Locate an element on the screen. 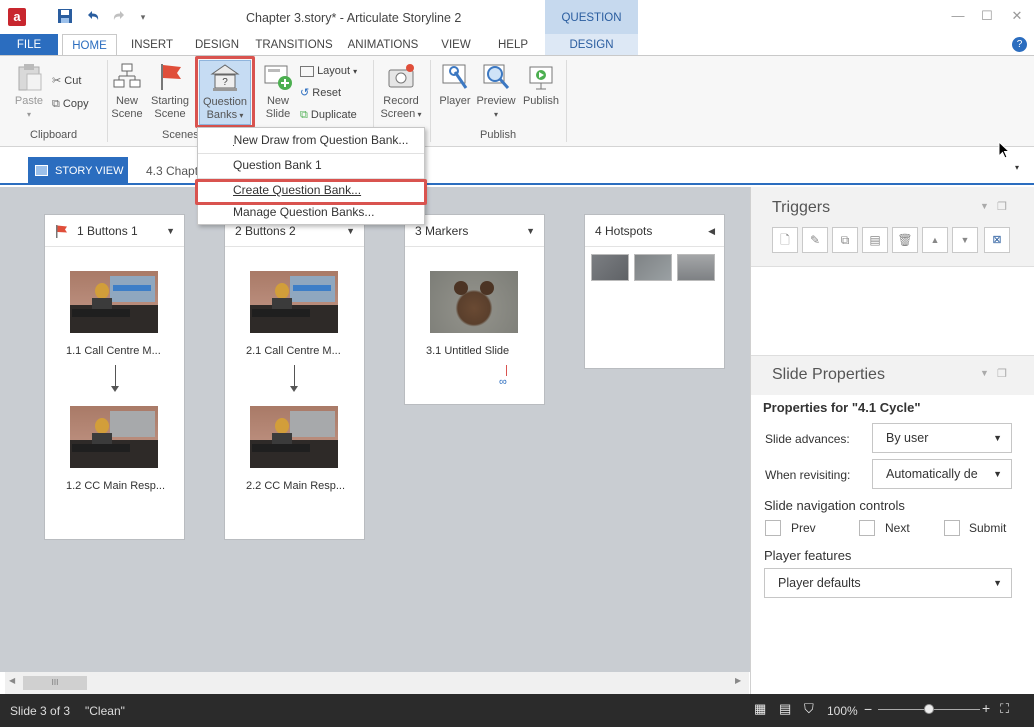 Image resolution: width=1034 pixels, height=727 pixels. tab-design: DESIGN is located at coordinates (217, 45).